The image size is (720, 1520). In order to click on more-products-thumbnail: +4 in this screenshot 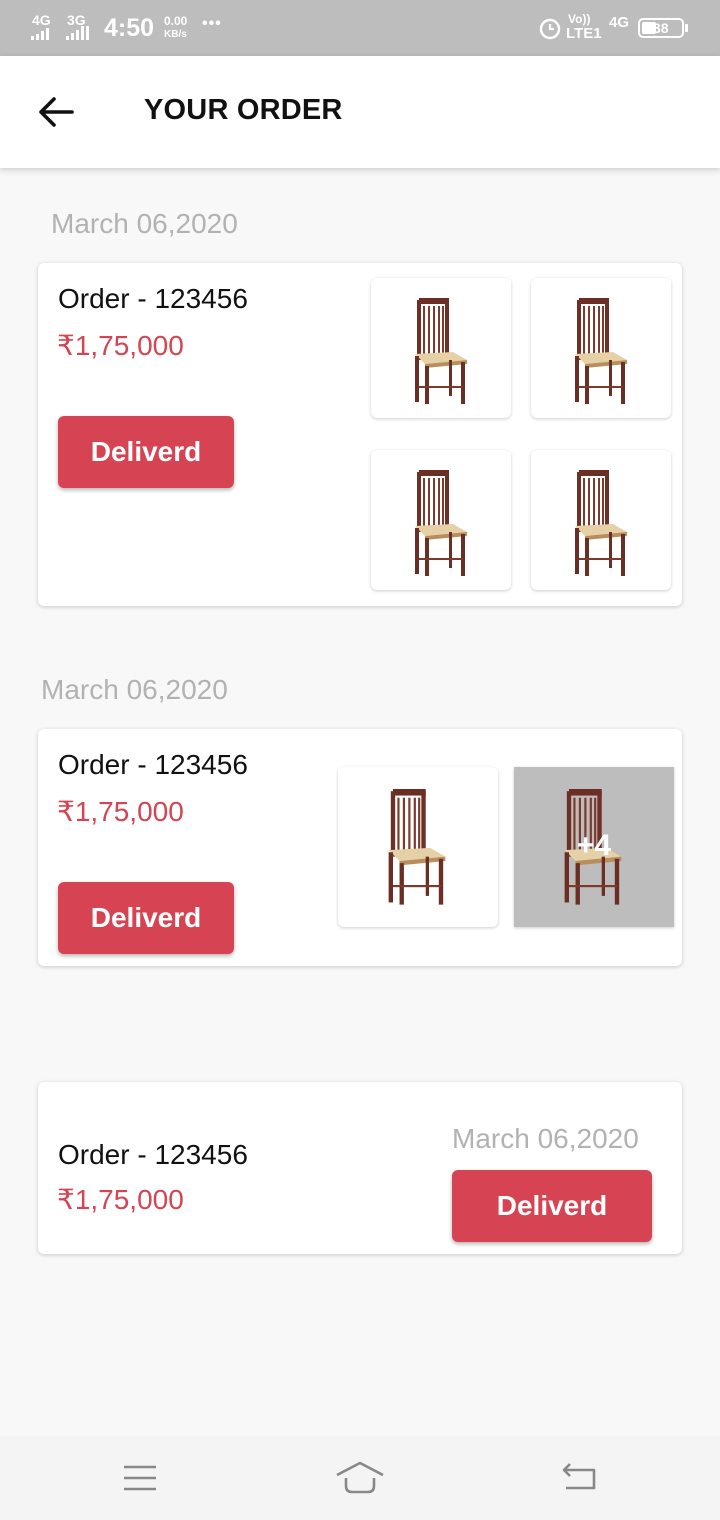, I will do `click(594, 847)`.